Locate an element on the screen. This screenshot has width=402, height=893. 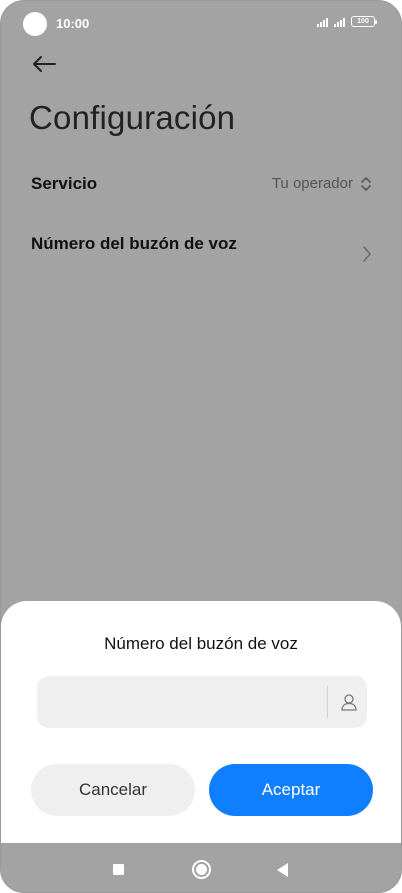
circle-icon is located at coordinates (201, 869).